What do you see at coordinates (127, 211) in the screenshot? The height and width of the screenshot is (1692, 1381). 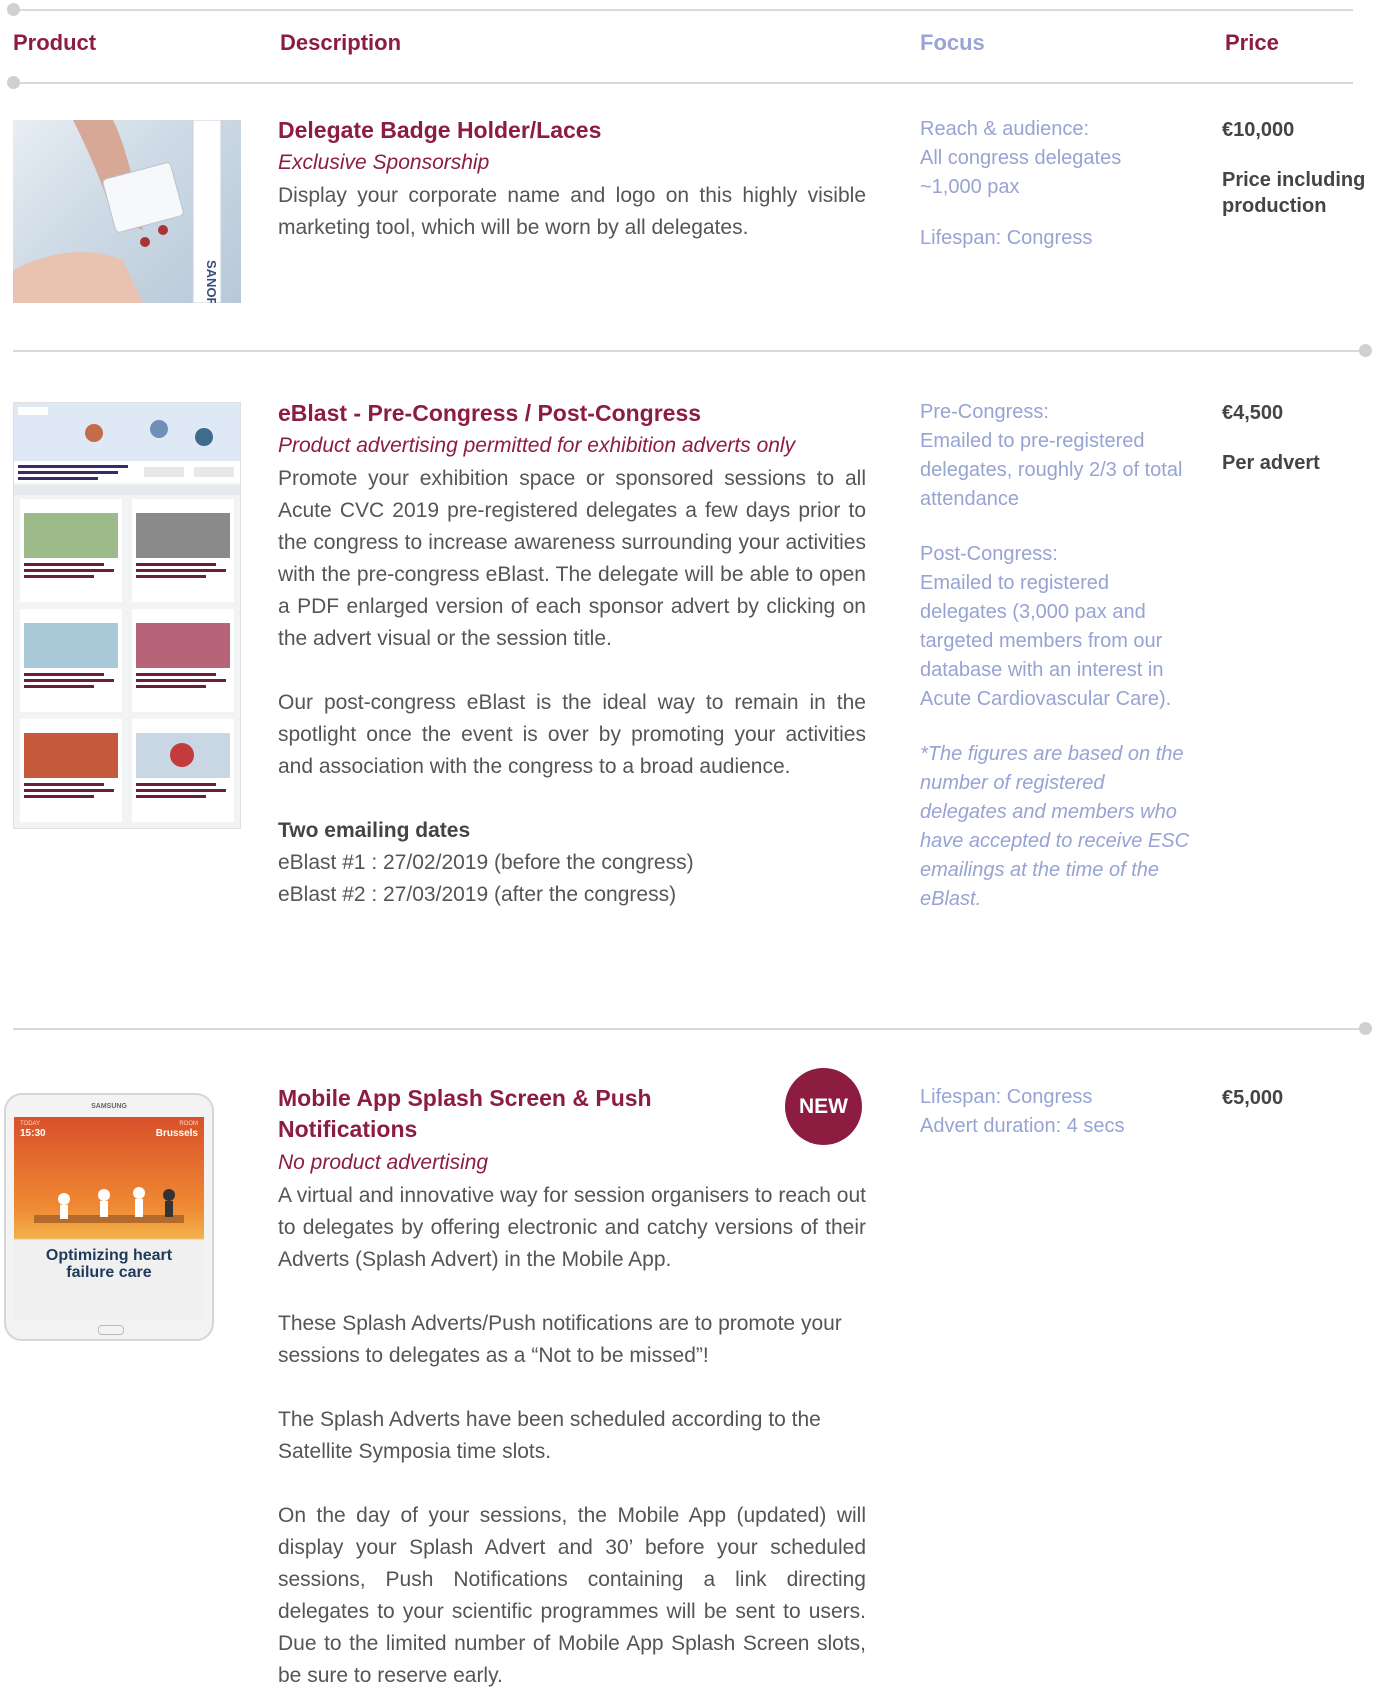 I see `badge-holder-photo: SANOFI` at bounding box center [127, 211].